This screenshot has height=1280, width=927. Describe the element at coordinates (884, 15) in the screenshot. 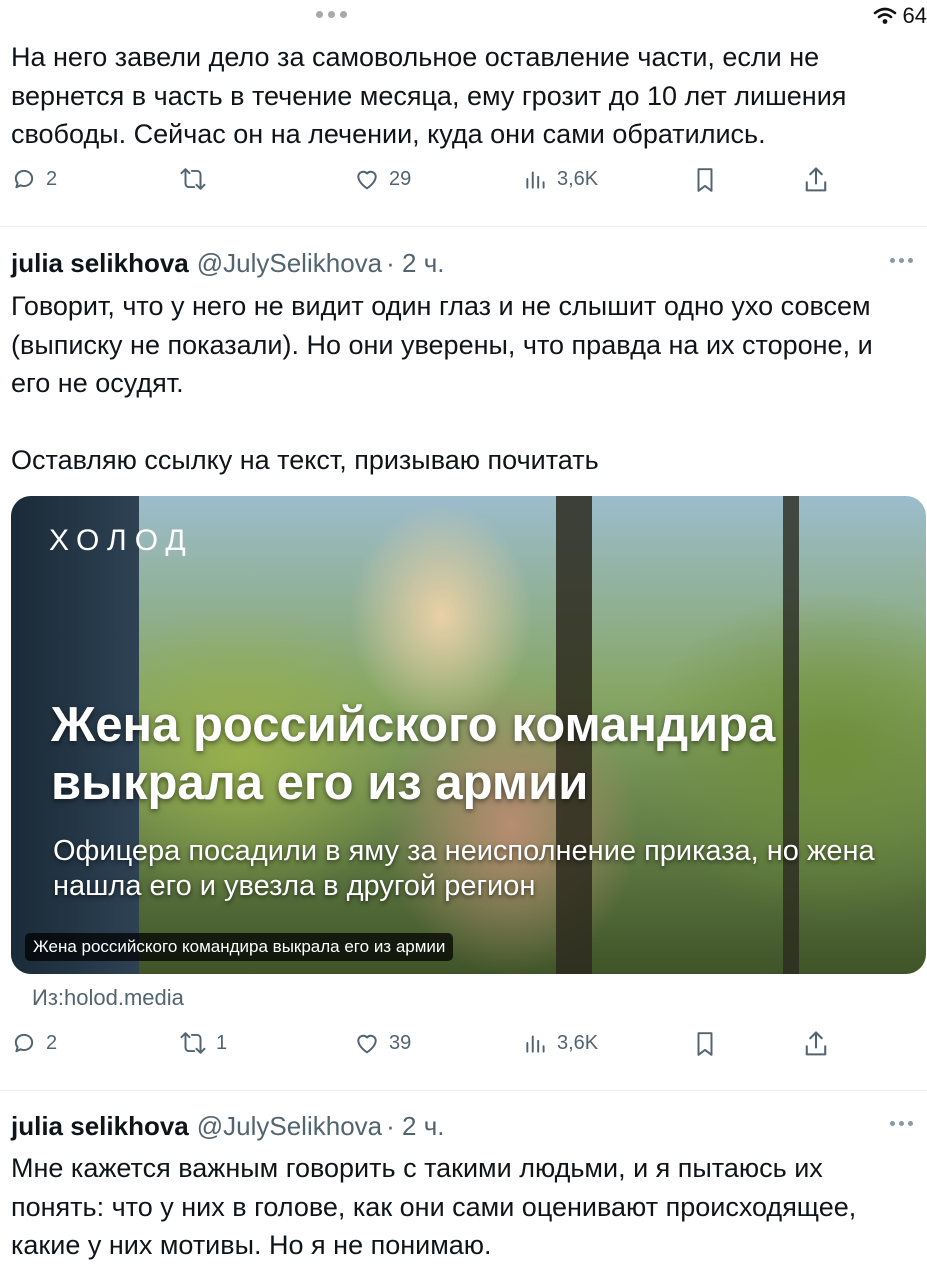

I see `wifi-icon` at that location.